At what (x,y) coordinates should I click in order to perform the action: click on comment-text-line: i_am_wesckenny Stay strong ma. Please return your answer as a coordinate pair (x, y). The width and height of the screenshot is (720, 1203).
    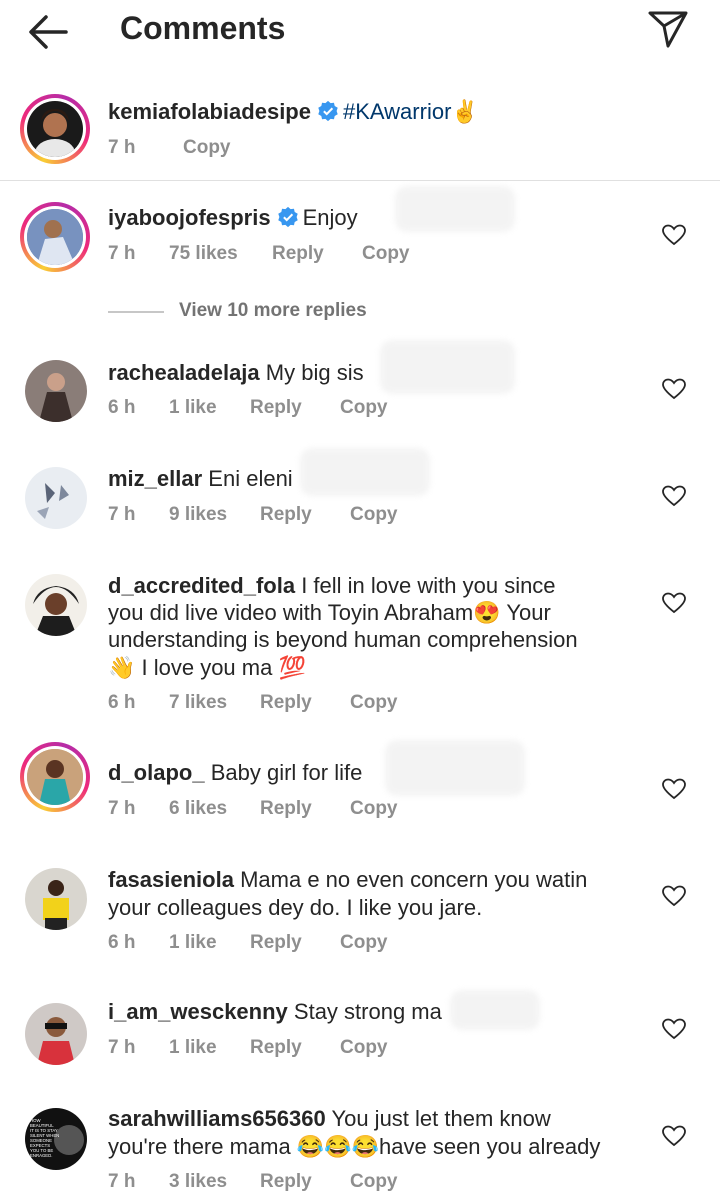
    Looking at the image, I should click on (275, 1012).